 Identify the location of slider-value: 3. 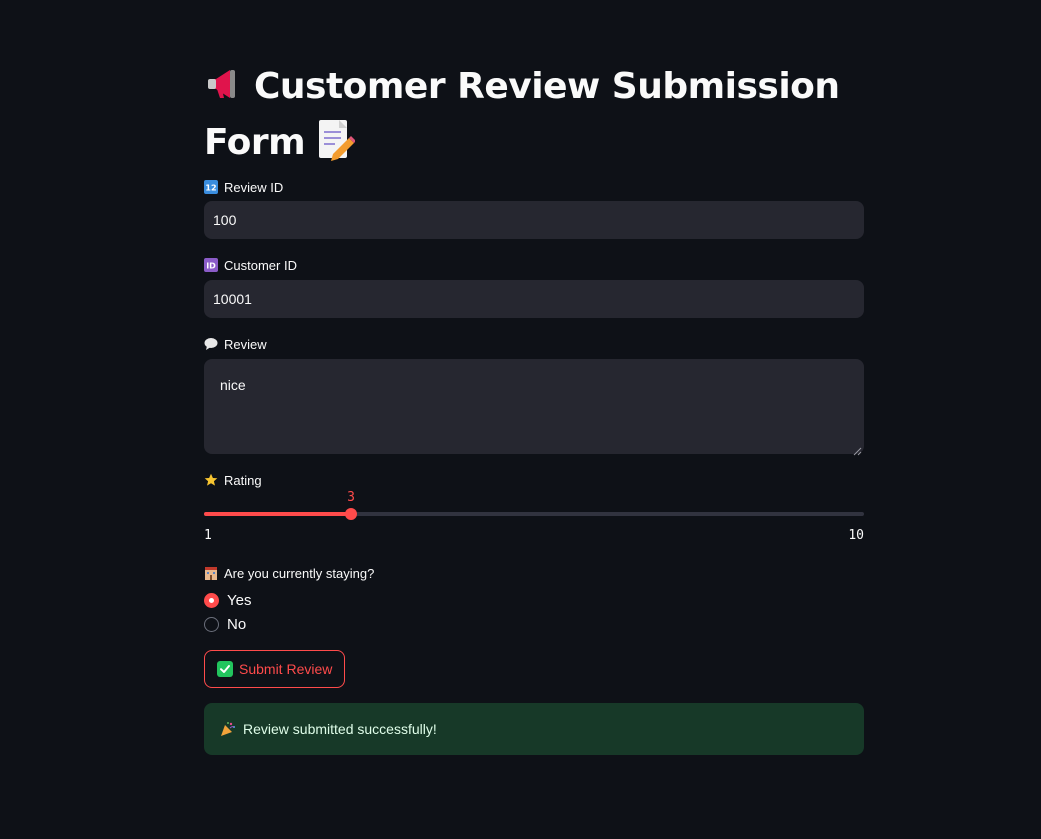
(351, 497).